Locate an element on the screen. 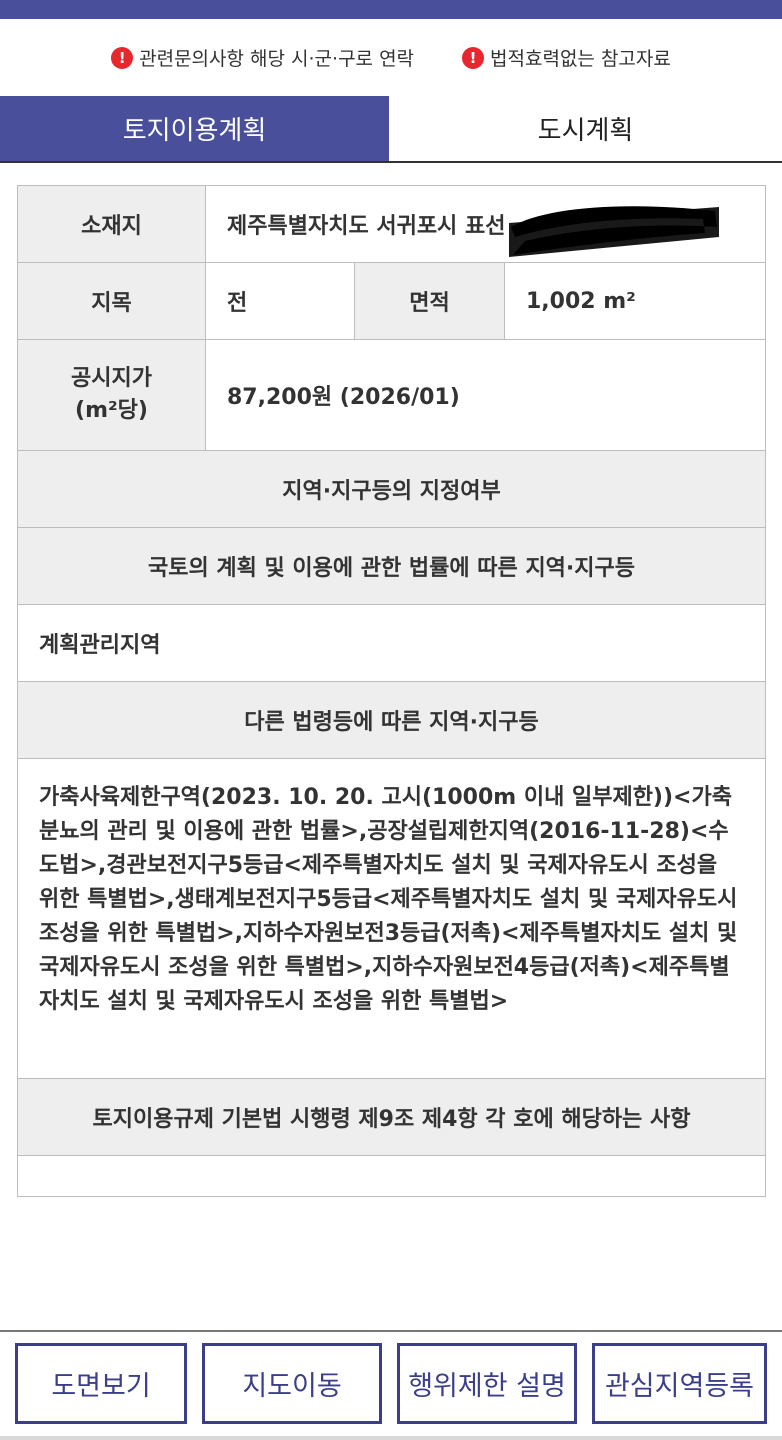 The width and height of the screenshot is (782, 1440). notice-bar: ! 관련문의사항 해당 시·군·구로 연락 ! 법적효력없는 참고자료 is located at coordinates (391, 57).